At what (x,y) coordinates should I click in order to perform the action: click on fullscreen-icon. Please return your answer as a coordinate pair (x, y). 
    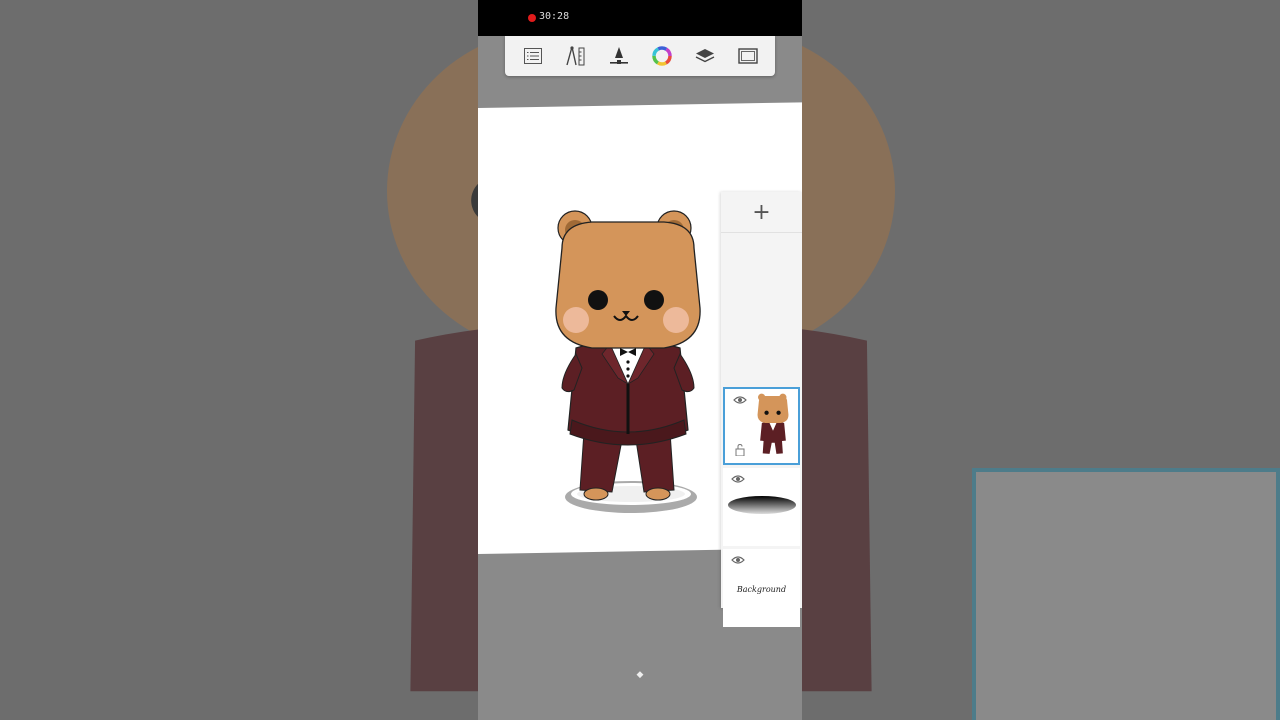
    Looking at the image, I should click on (747, 56).